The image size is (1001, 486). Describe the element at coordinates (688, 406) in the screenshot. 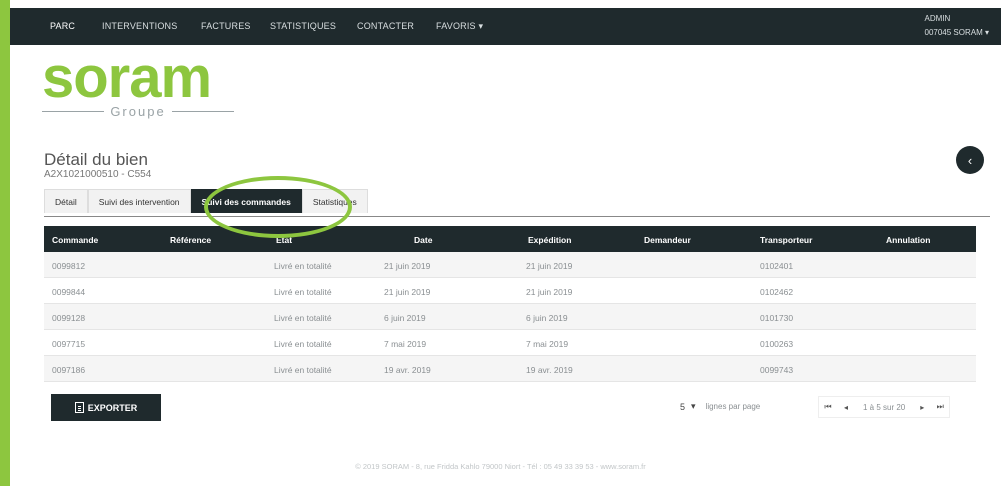

I see `rows-per-page-select: 5 ▾` at that location.